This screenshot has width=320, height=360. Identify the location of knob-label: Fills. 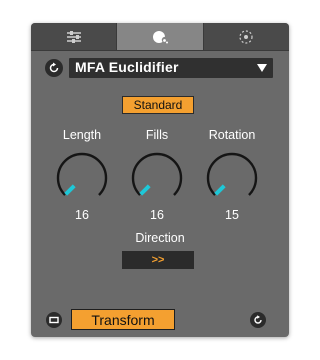
(157, 135).